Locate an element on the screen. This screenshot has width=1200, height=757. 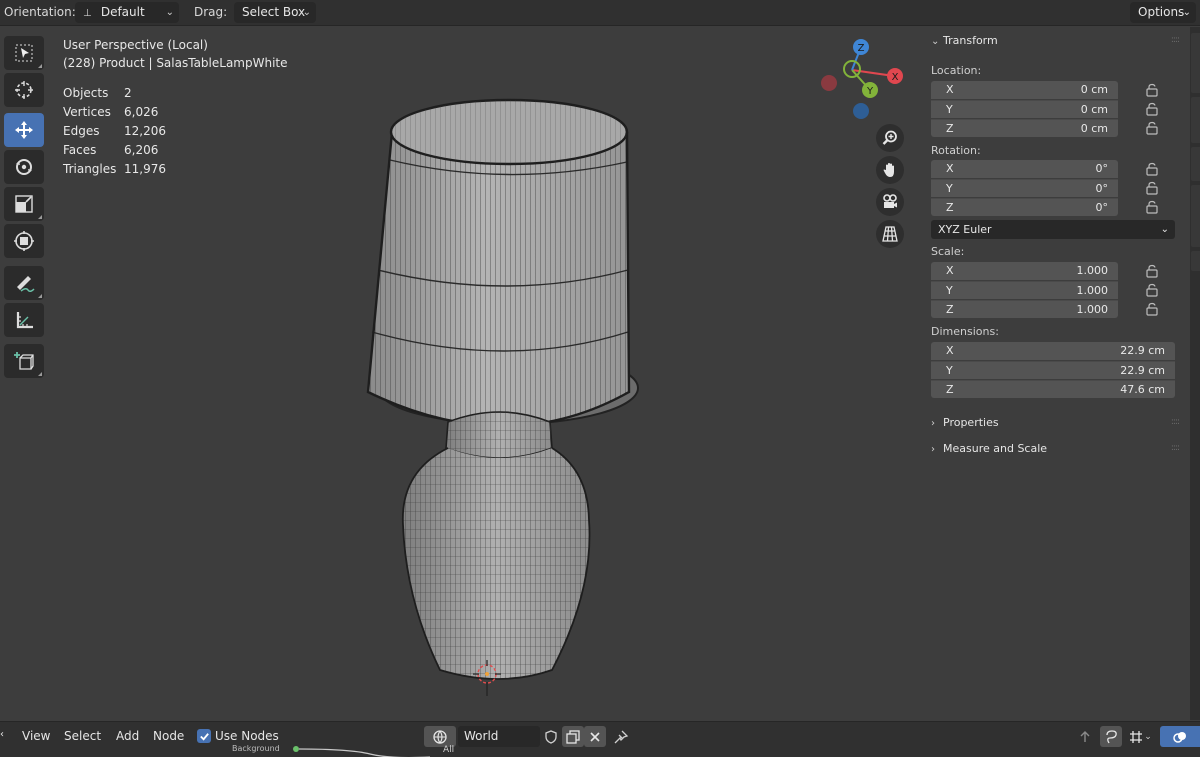
menu-select: Select is located at coordinates (82, 736).